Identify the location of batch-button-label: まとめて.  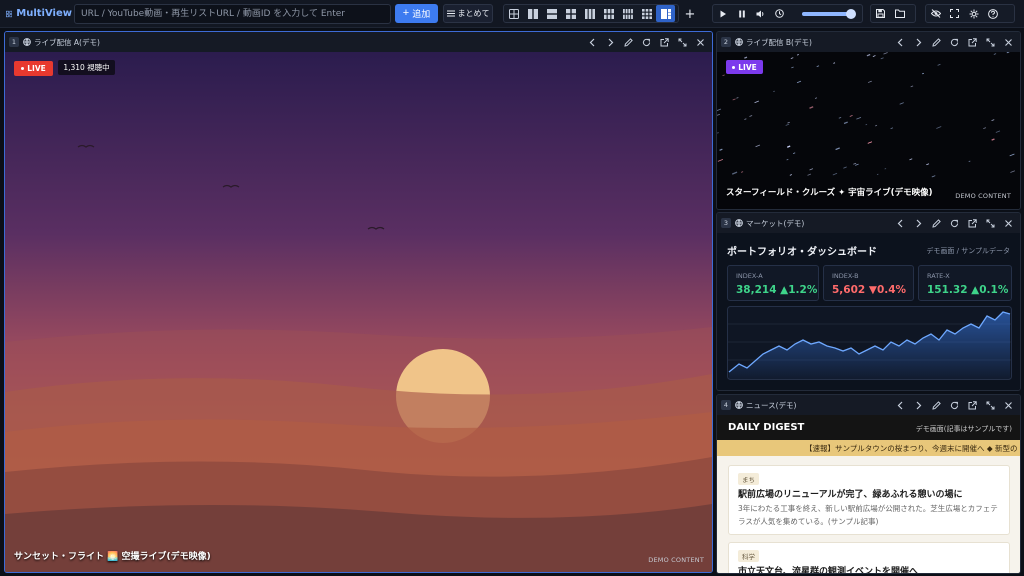
(473, 13).